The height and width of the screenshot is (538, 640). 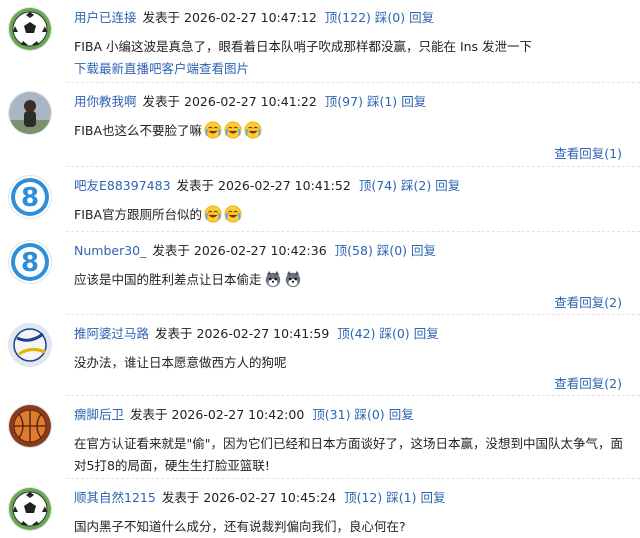 I want to click on upvote-button: 顶(31), so click(x=331, y=414).